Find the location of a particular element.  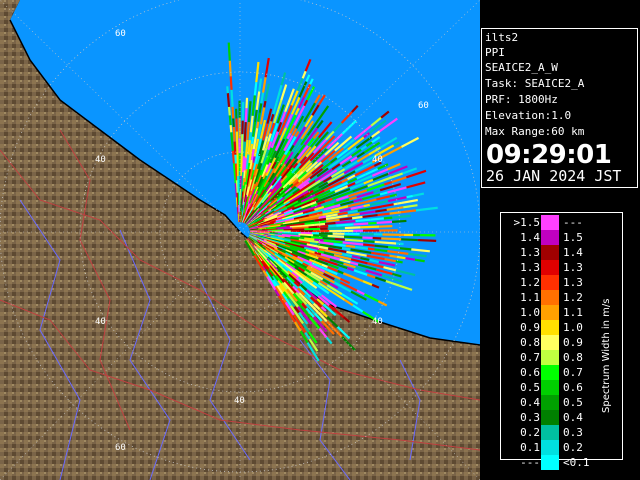

legend-upper-value: <0.1 is located at coordinates (576, 462).